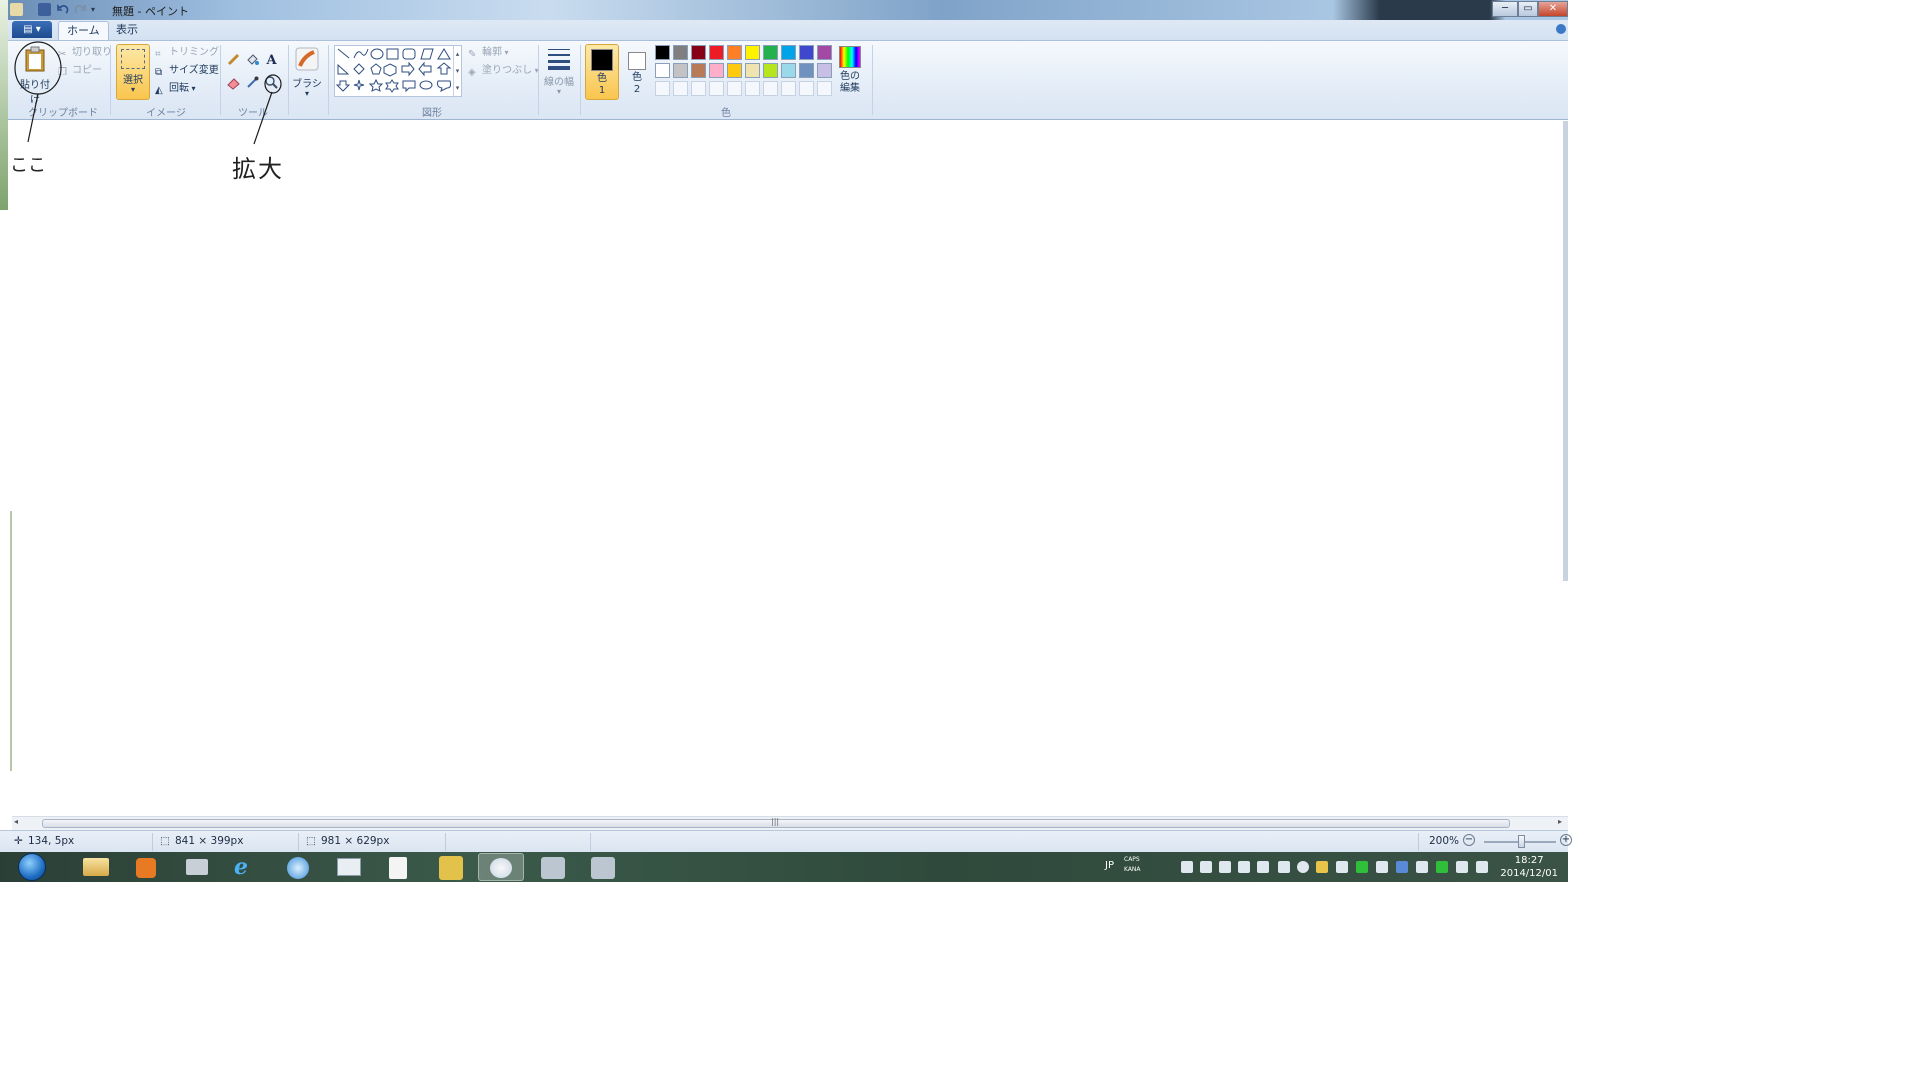 Image resolution: width=1920 pixels, height=1080 pixels. Describe the element at coordinates (85, 53) in the screenshot. I see `cut-button: ✂ 切り取り` at that location.